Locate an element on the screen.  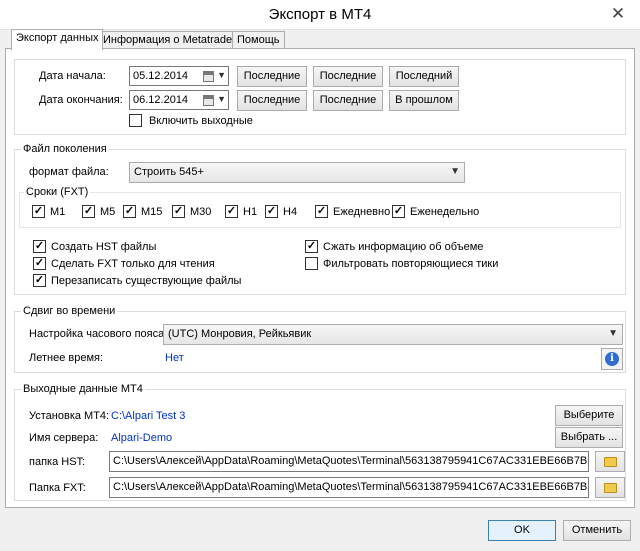
filter-ticks-label: Фильтровать повторяющиеся тики is located at coordinates (411, 264).